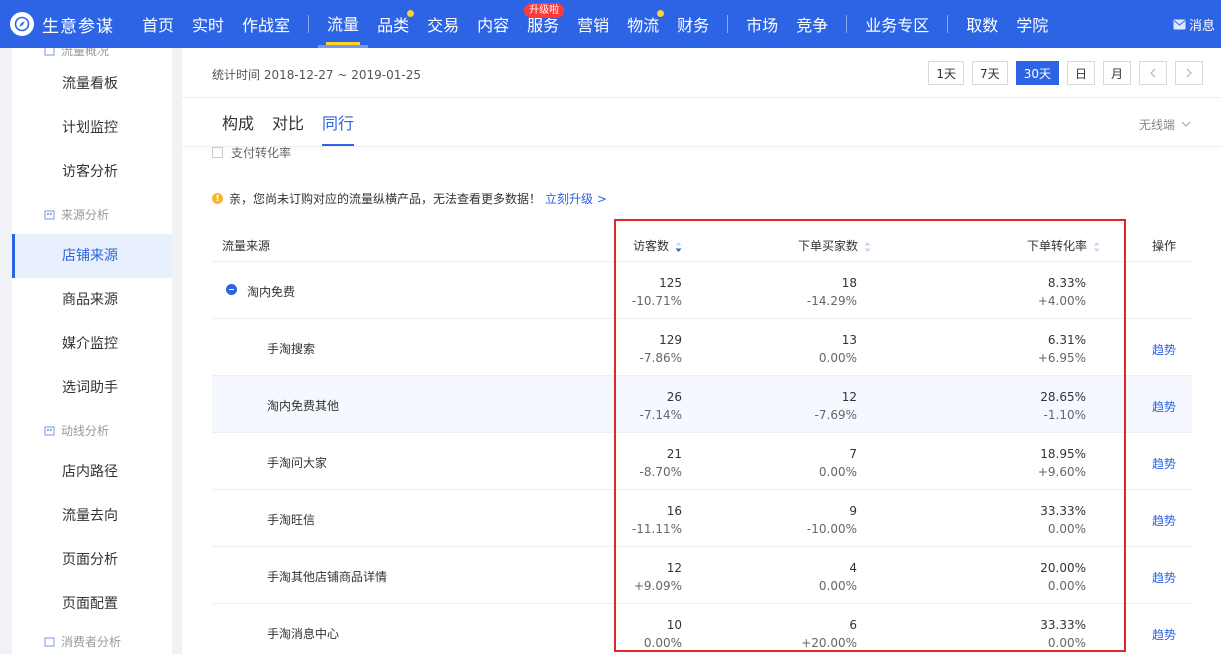 The image size is (1221, 654). I want to click on tab-peers: 同行, so click(338, 128).